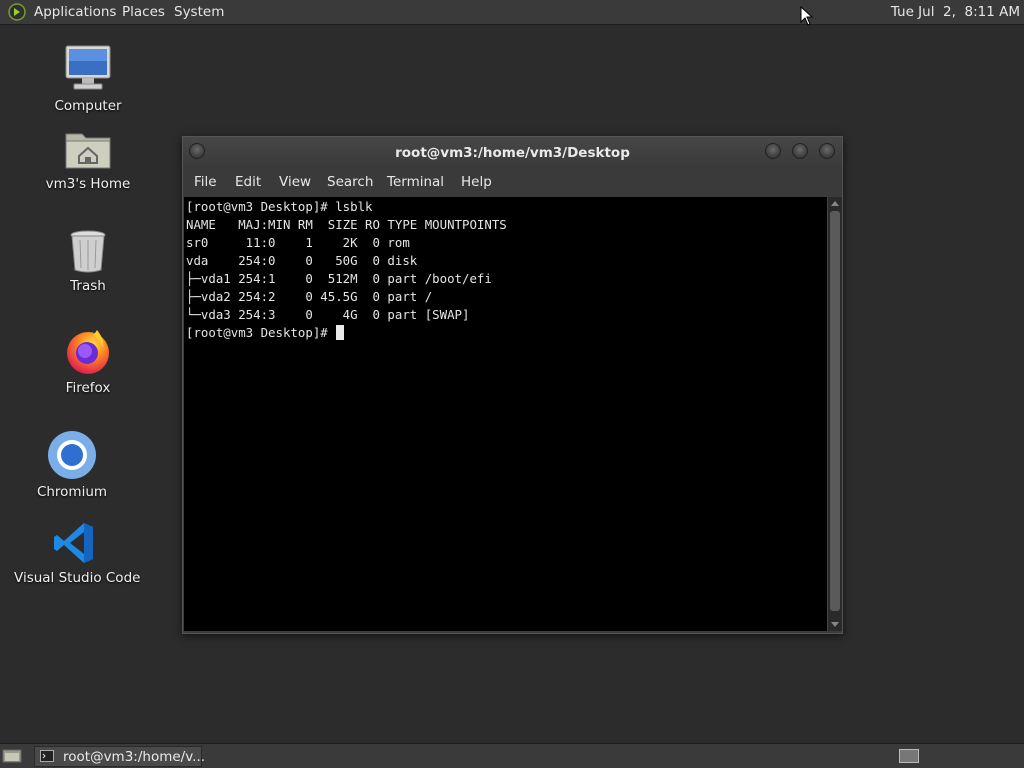 This screenshot has width=1024, height=768. What do you see at coordinates (800, 151) in the screenshot?
I see `maximize-button` at bounding box center [800, 151].